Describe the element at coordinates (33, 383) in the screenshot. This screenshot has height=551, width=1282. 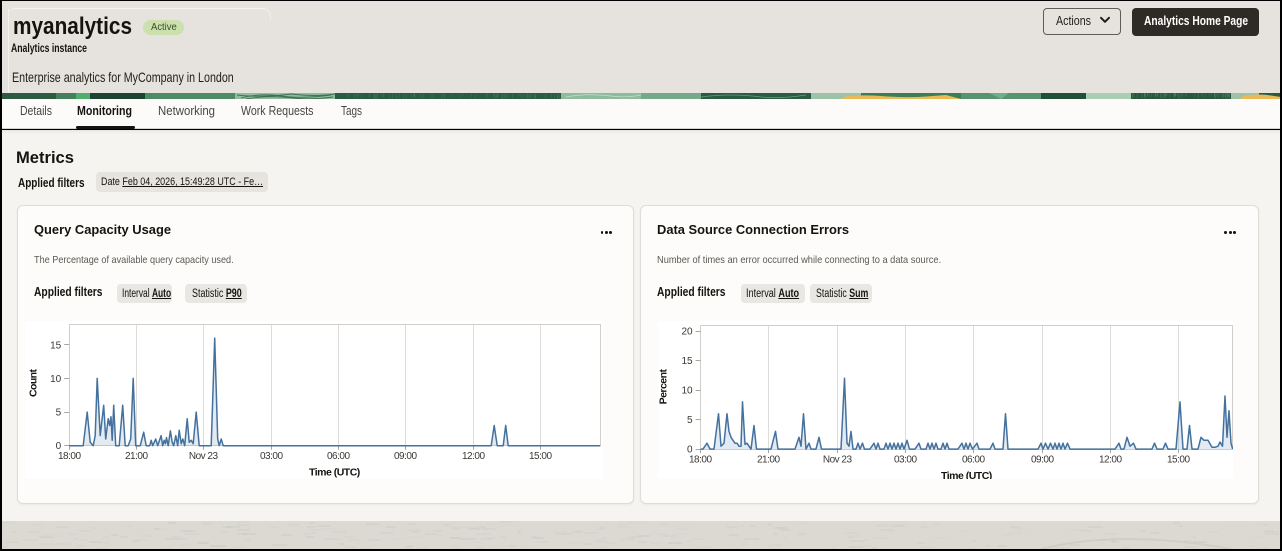
I see `svg-text: Count` at that location.